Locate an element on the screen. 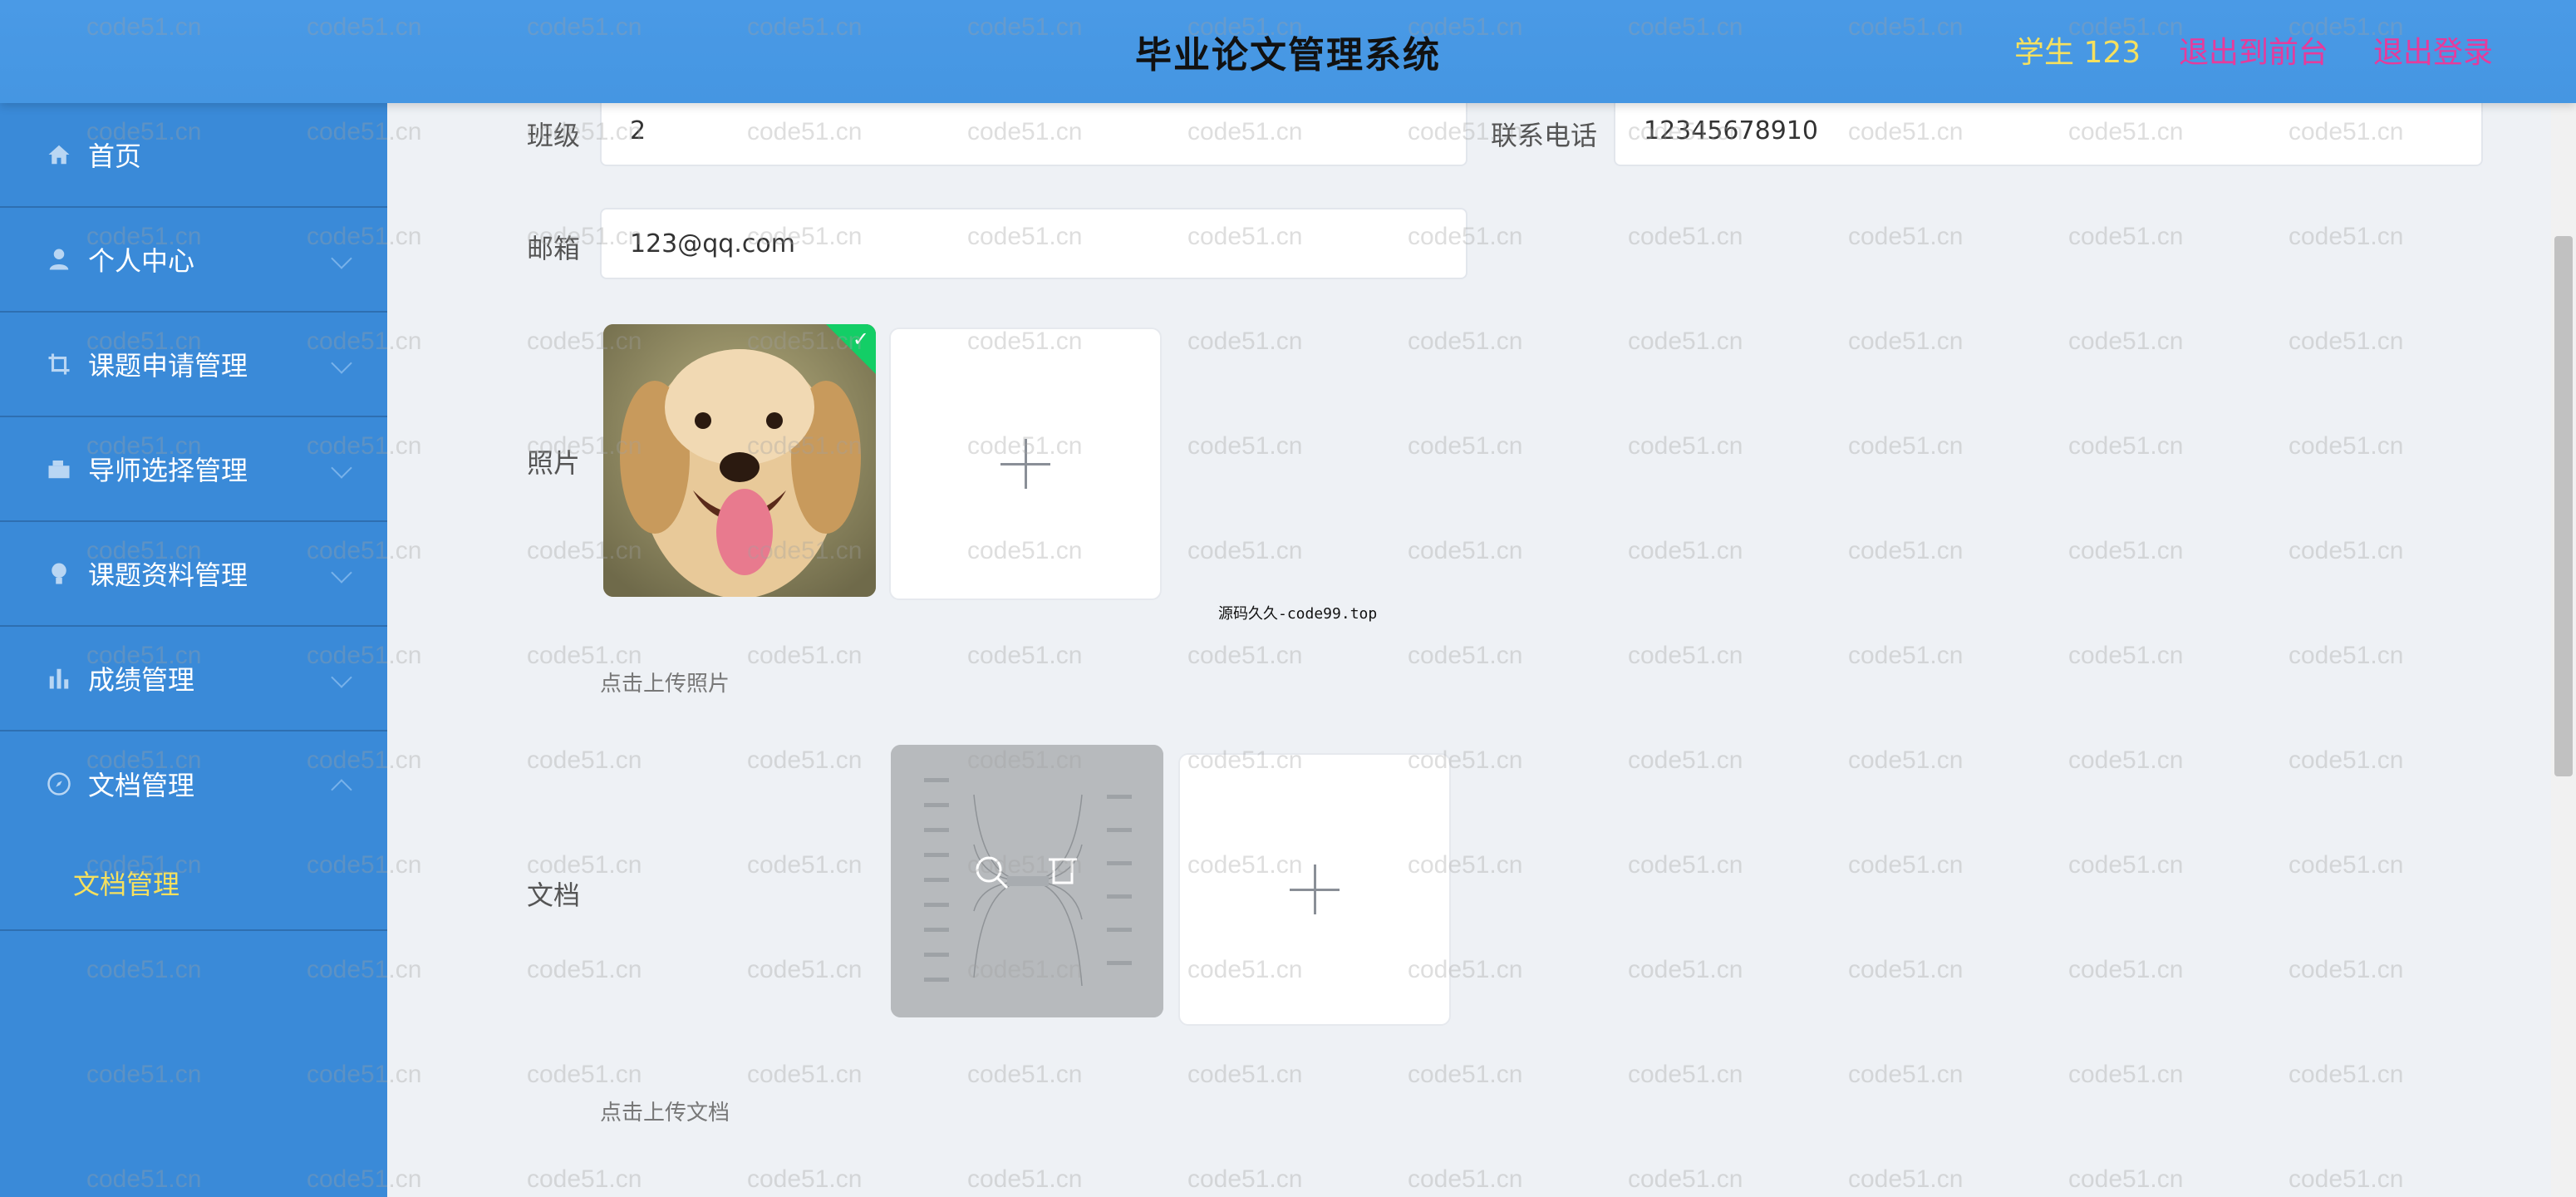 The image size is (2576, 1197). sidebar-item-label: 课题资料管理 is located at coordinates (168, 575).